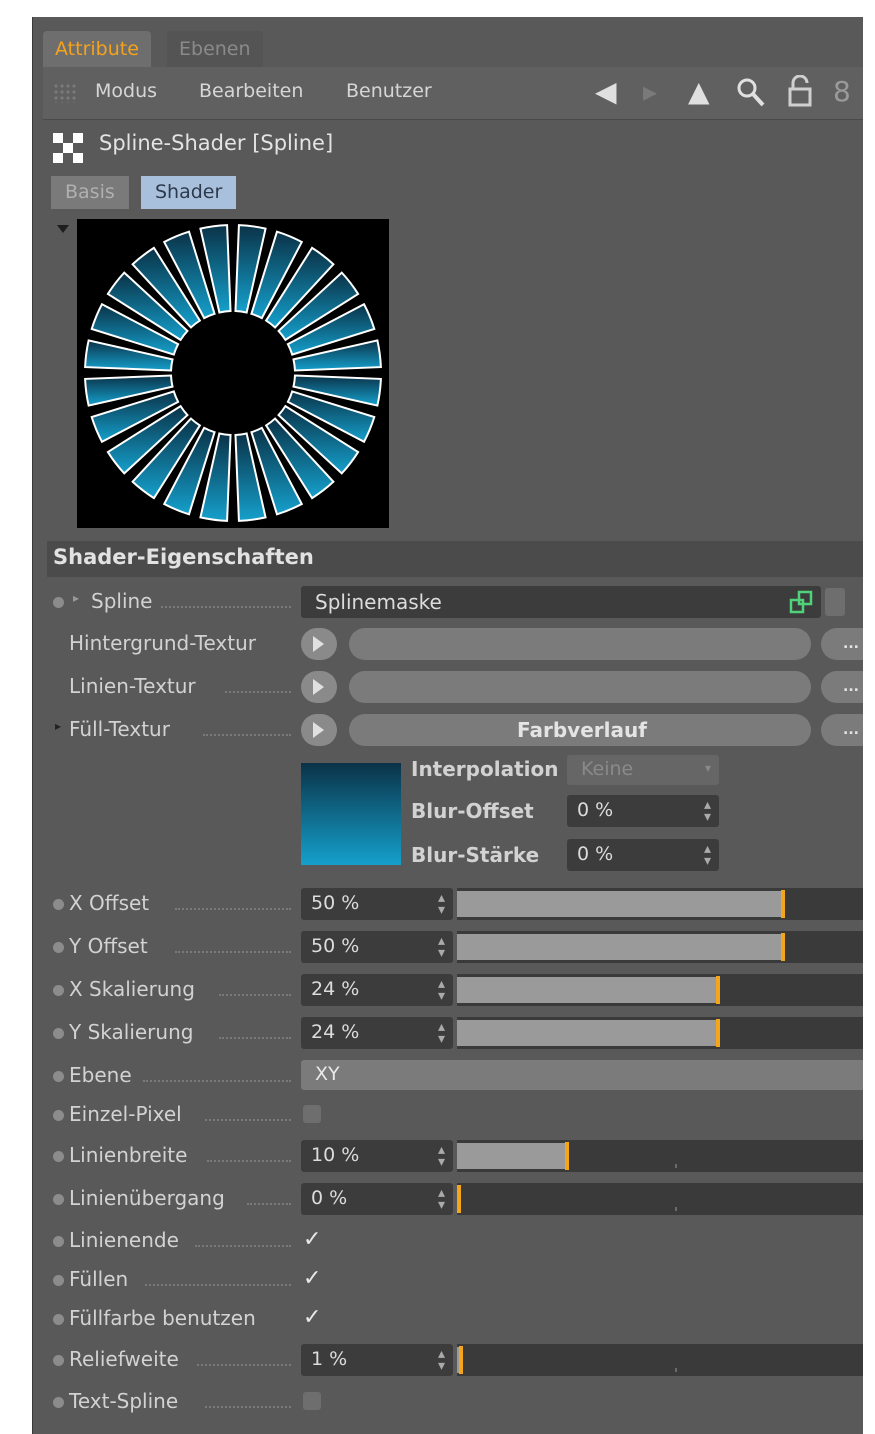 This screenshot has height=1434, width=875. I want to click on subtab-shader: Shader, so click(189, 192).